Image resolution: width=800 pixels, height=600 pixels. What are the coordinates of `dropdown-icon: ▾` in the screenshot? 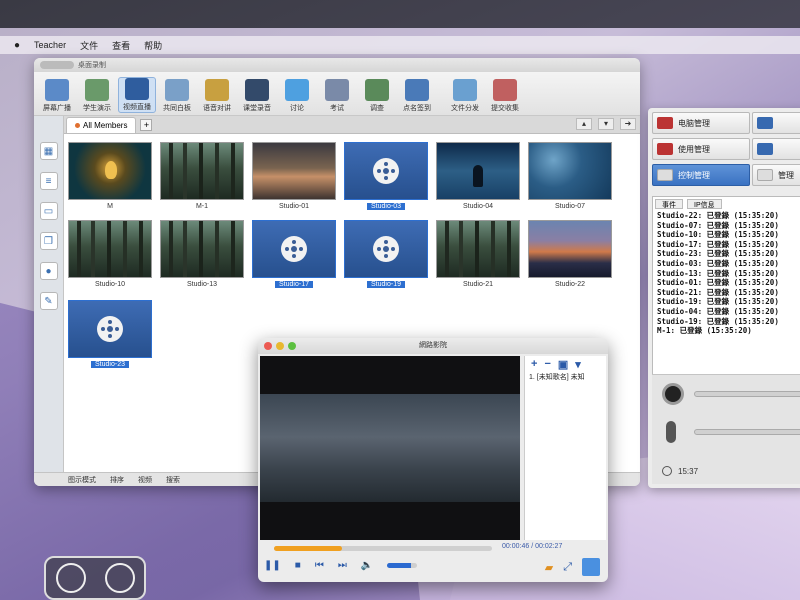 It's located at (578, 364).